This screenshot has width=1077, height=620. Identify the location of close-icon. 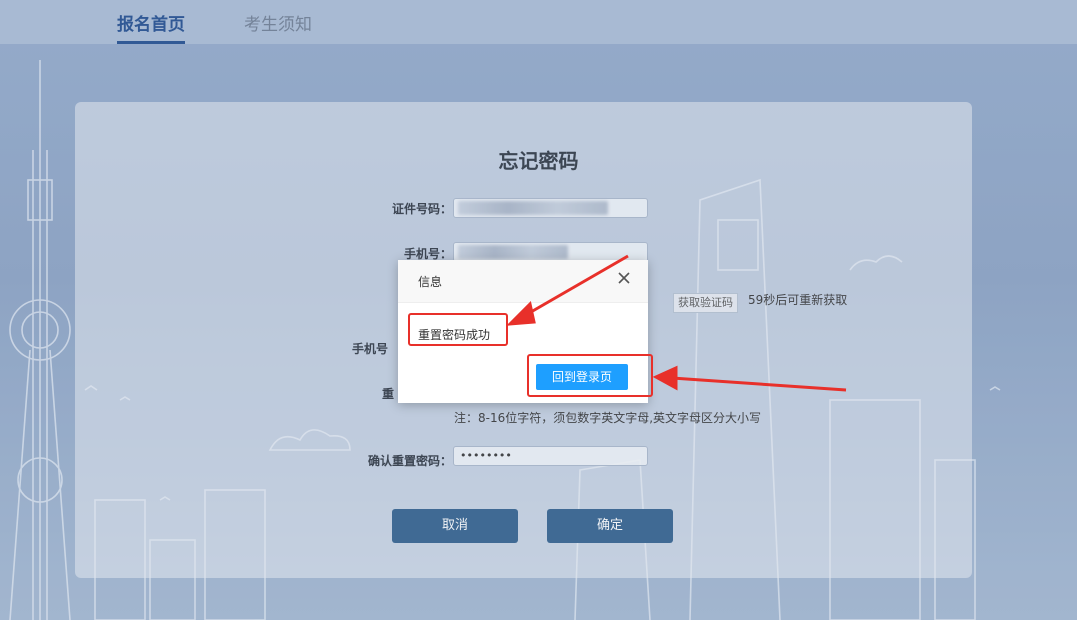
(624, 278).